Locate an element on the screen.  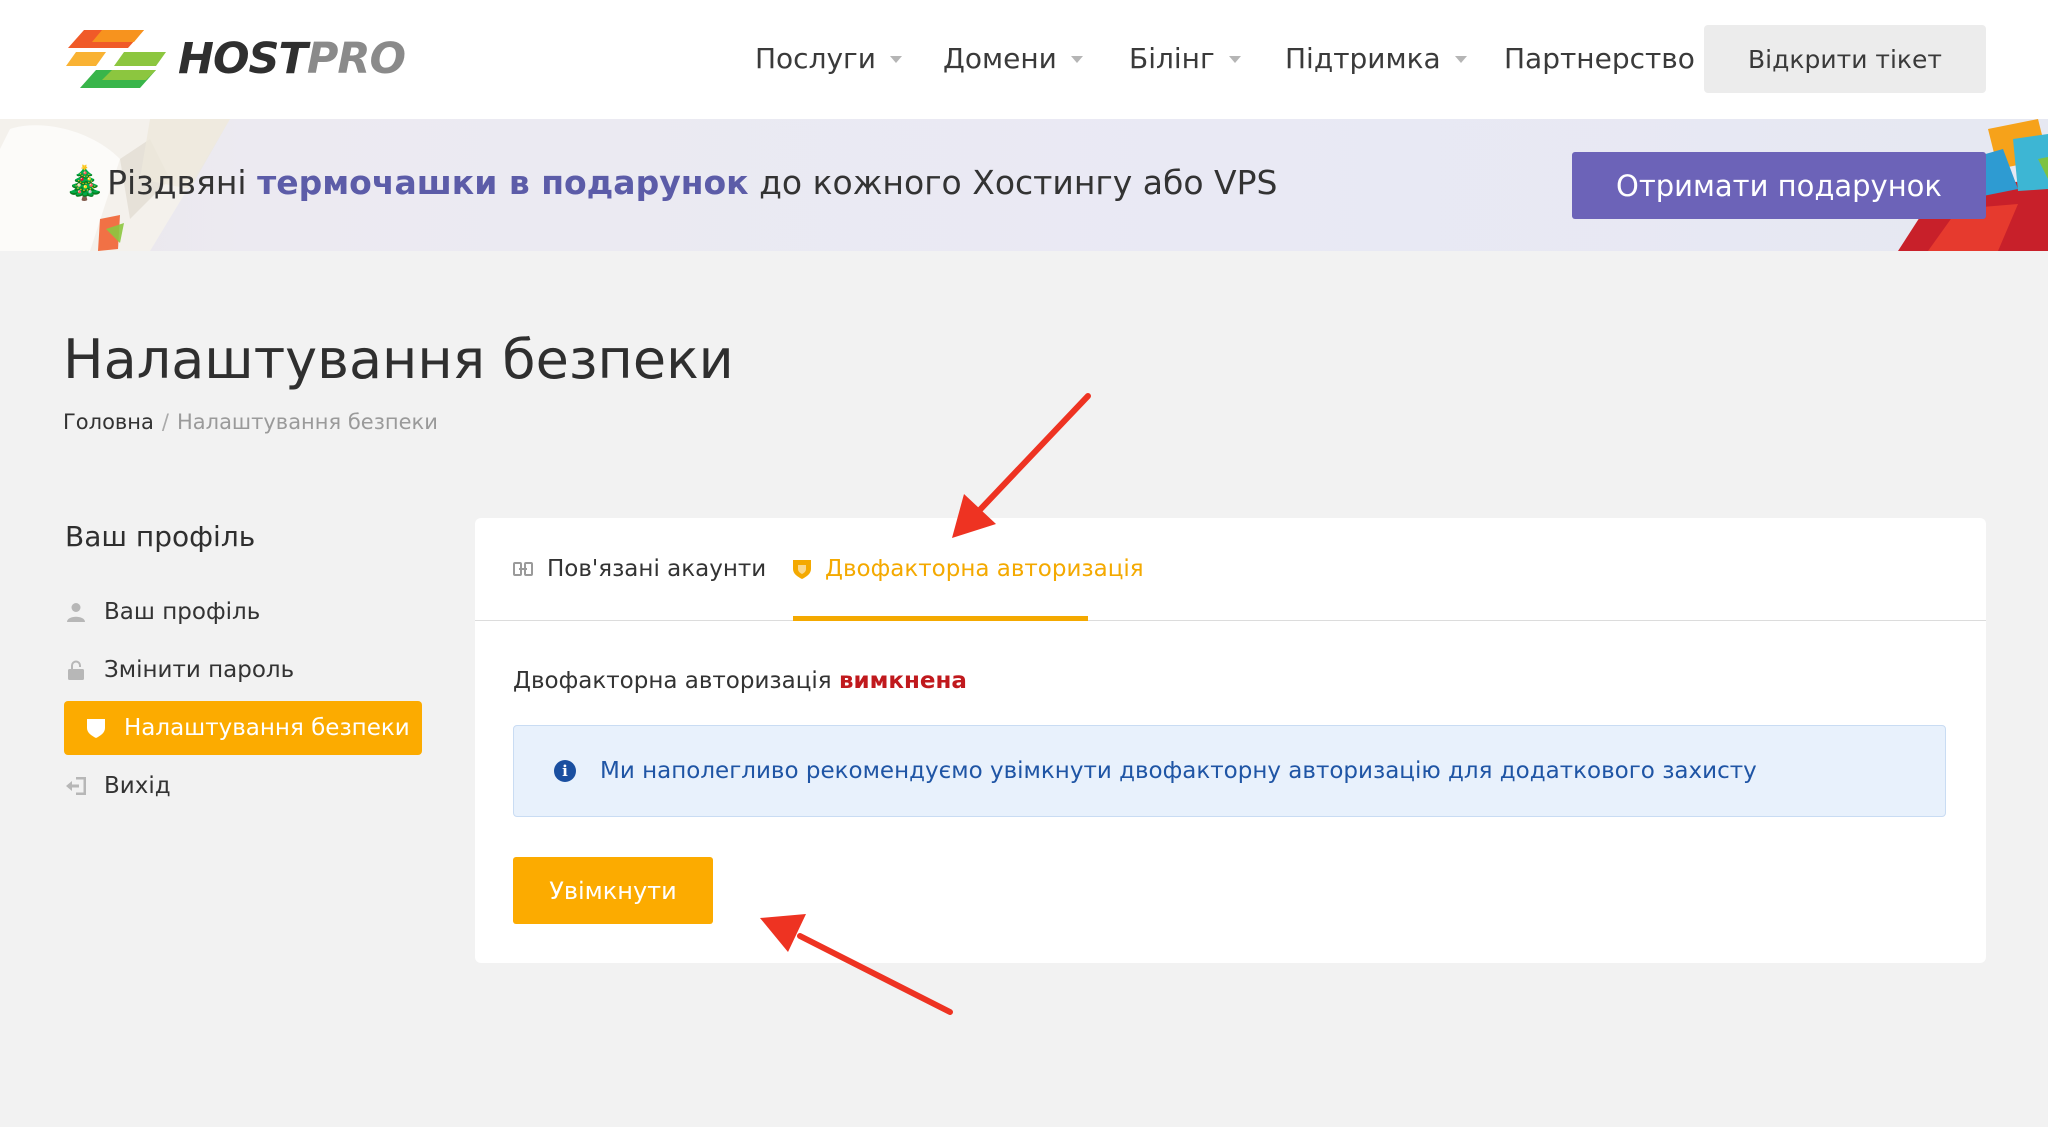
nav-billing: Білінг is located at coordinates (1185, 58).